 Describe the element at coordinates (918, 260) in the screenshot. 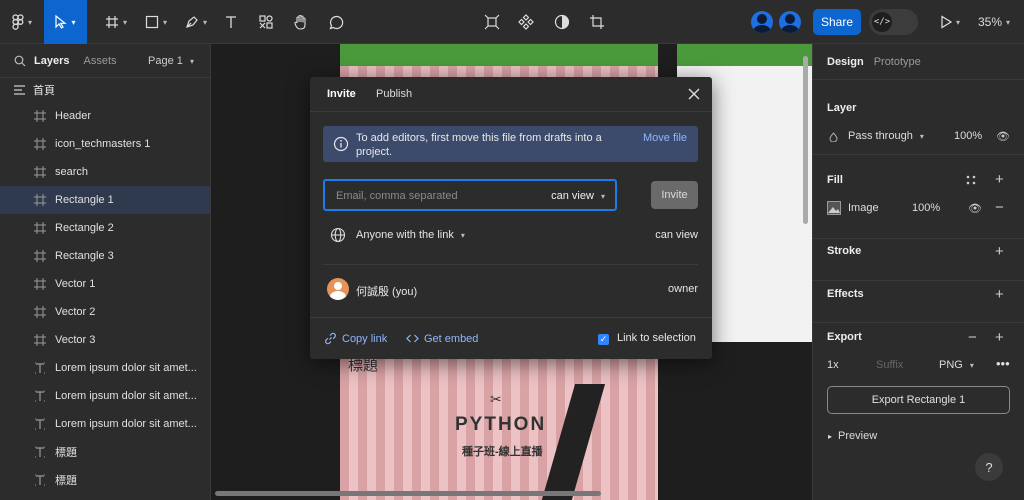

I see `stroke-section: Stroke +` at that location.